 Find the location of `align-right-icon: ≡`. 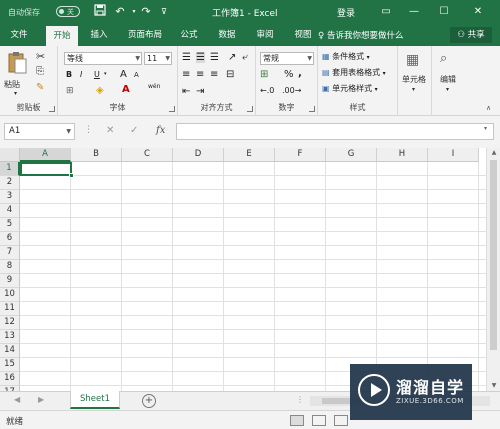

align-right-icon: ≡ is located at coordinates (214, 74).